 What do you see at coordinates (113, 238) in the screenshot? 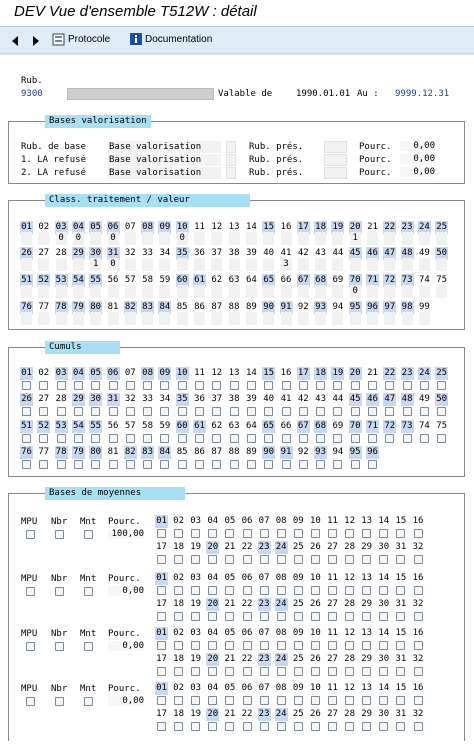
I see `ct-value-06: 0` at bounding box center [113, 238].